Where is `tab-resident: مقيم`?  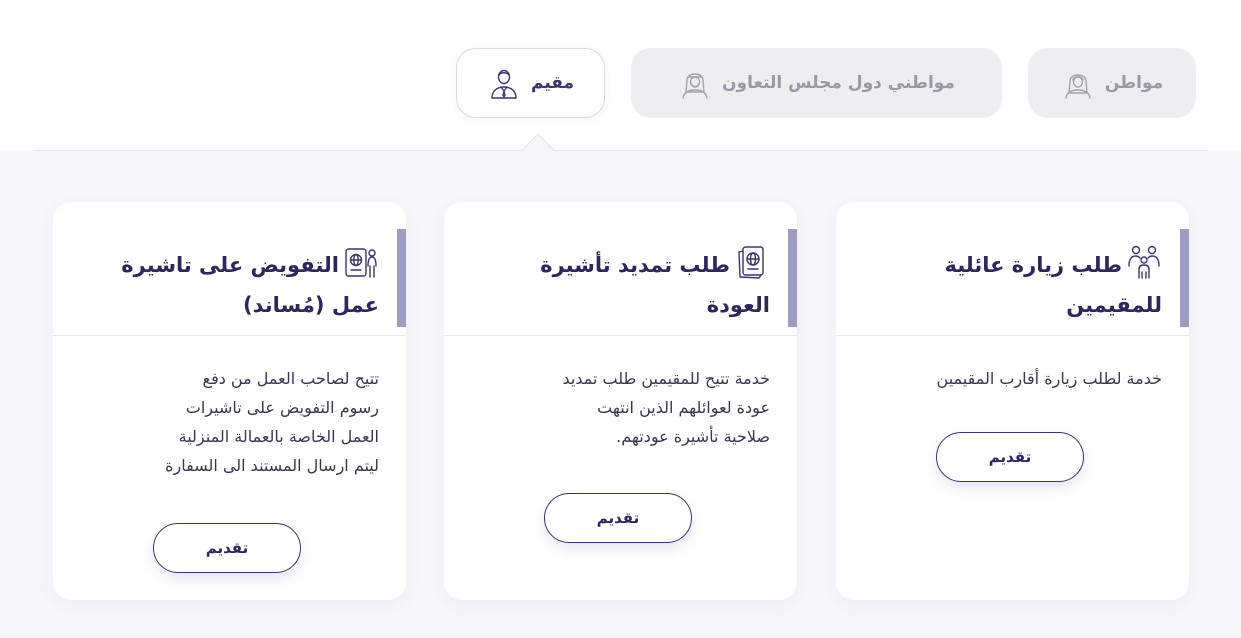 tab-resident: مقيم is located at coordinates (530, 83).